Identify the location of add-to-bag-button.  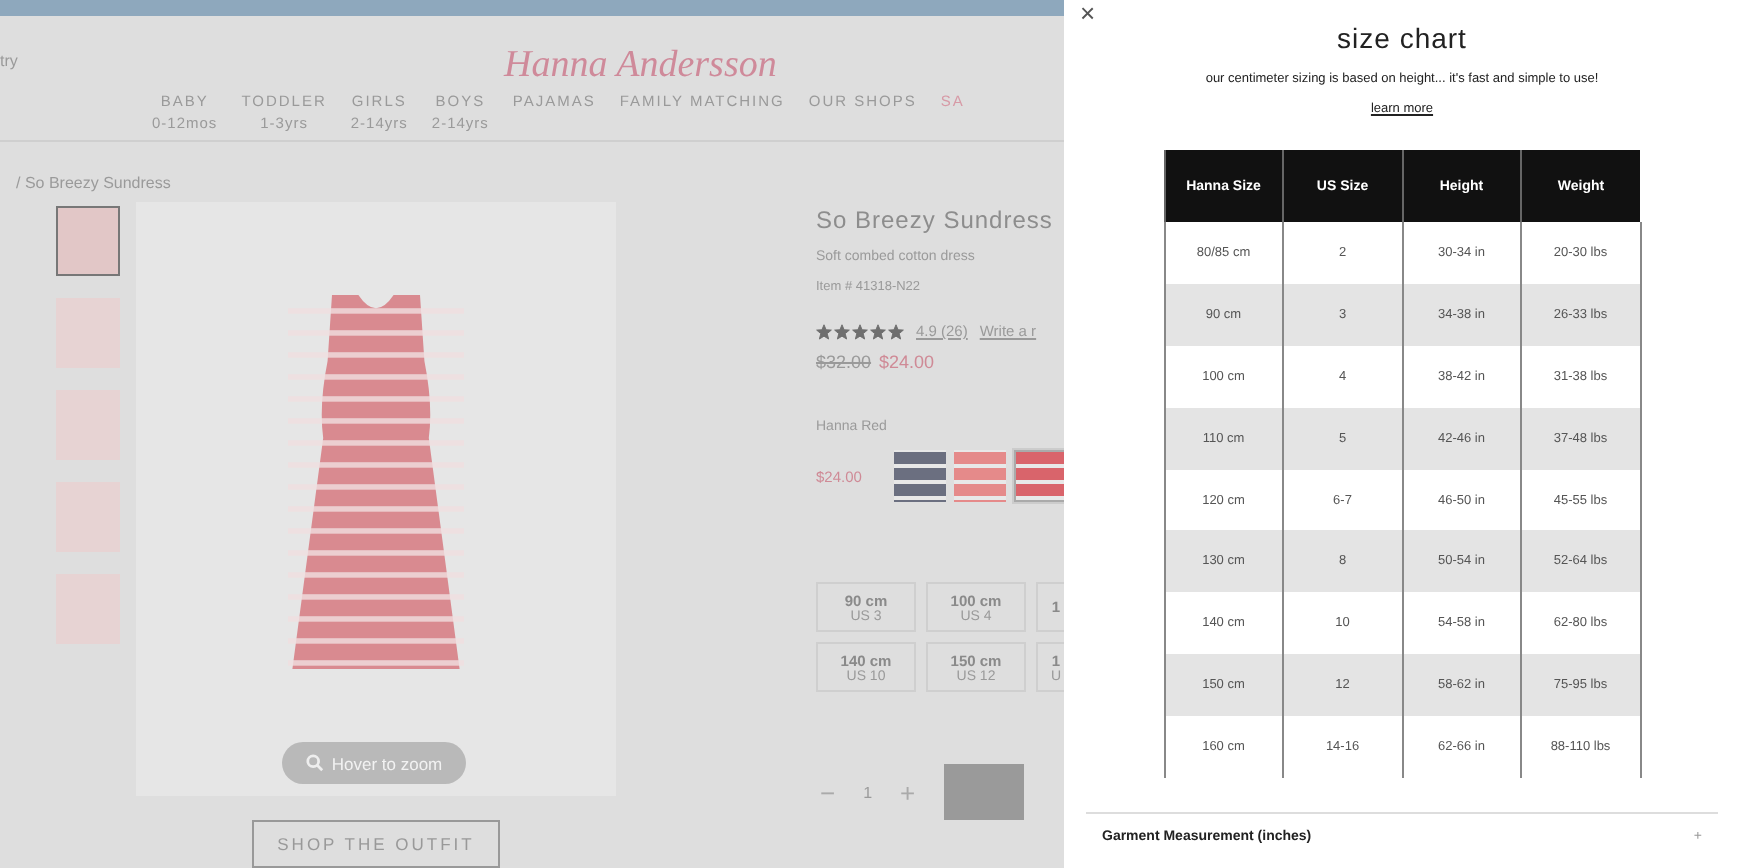
(983, 792).